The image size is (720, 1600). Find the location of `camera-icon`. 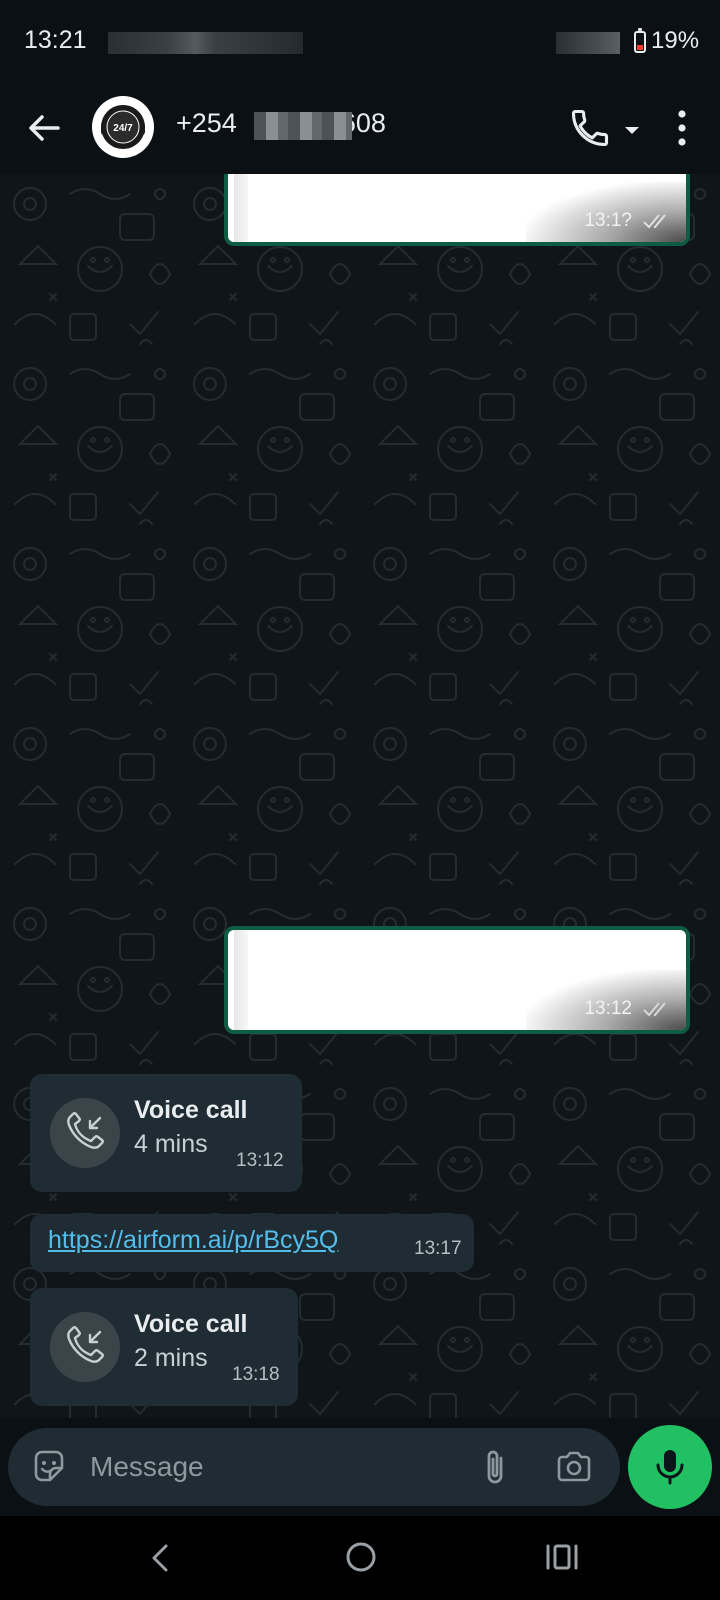

camera-icon is located at coordinates (574, 1466).